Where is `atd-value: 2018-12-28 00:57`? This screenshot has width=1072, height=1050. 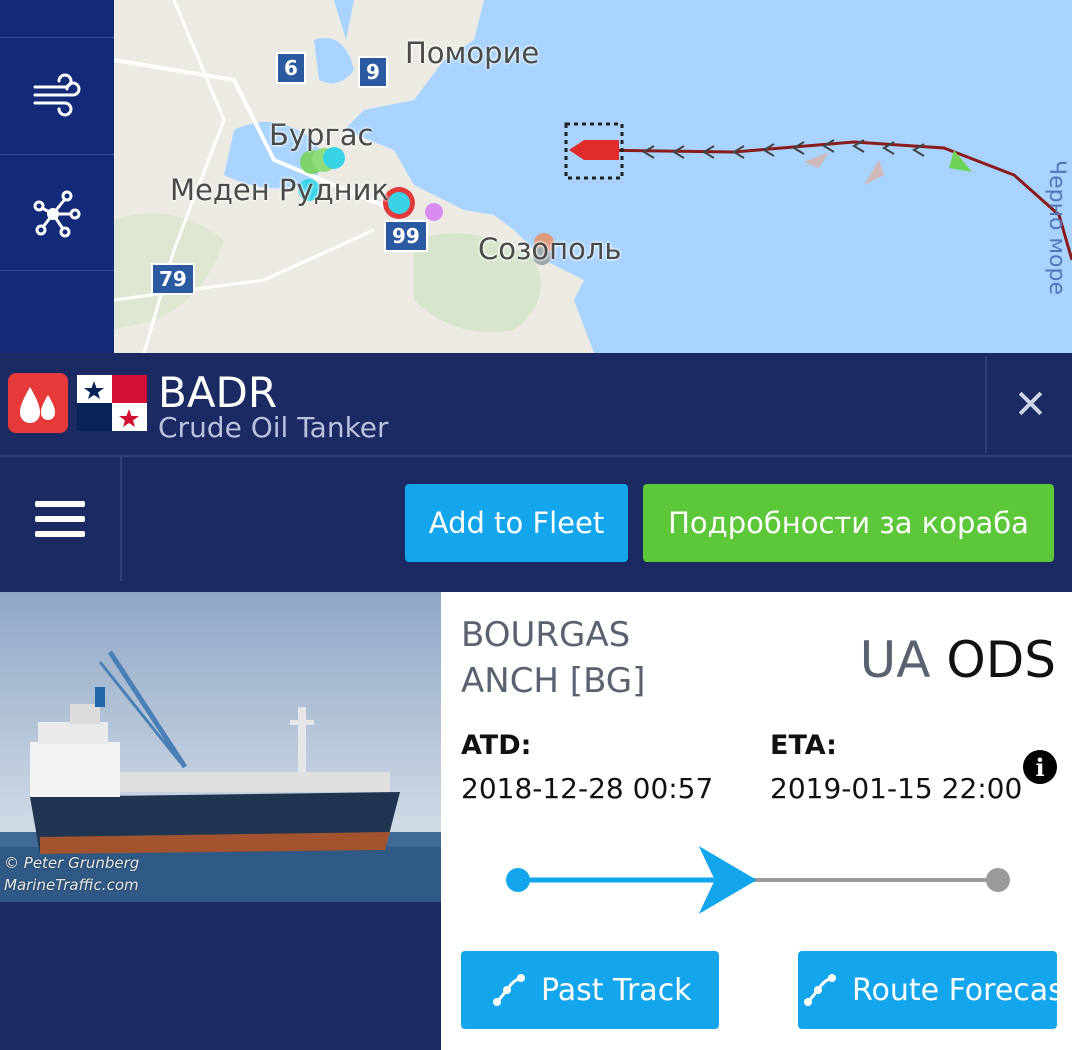
atd-value: 2018-12-28 00:57 is located at coordinates (587, 788).